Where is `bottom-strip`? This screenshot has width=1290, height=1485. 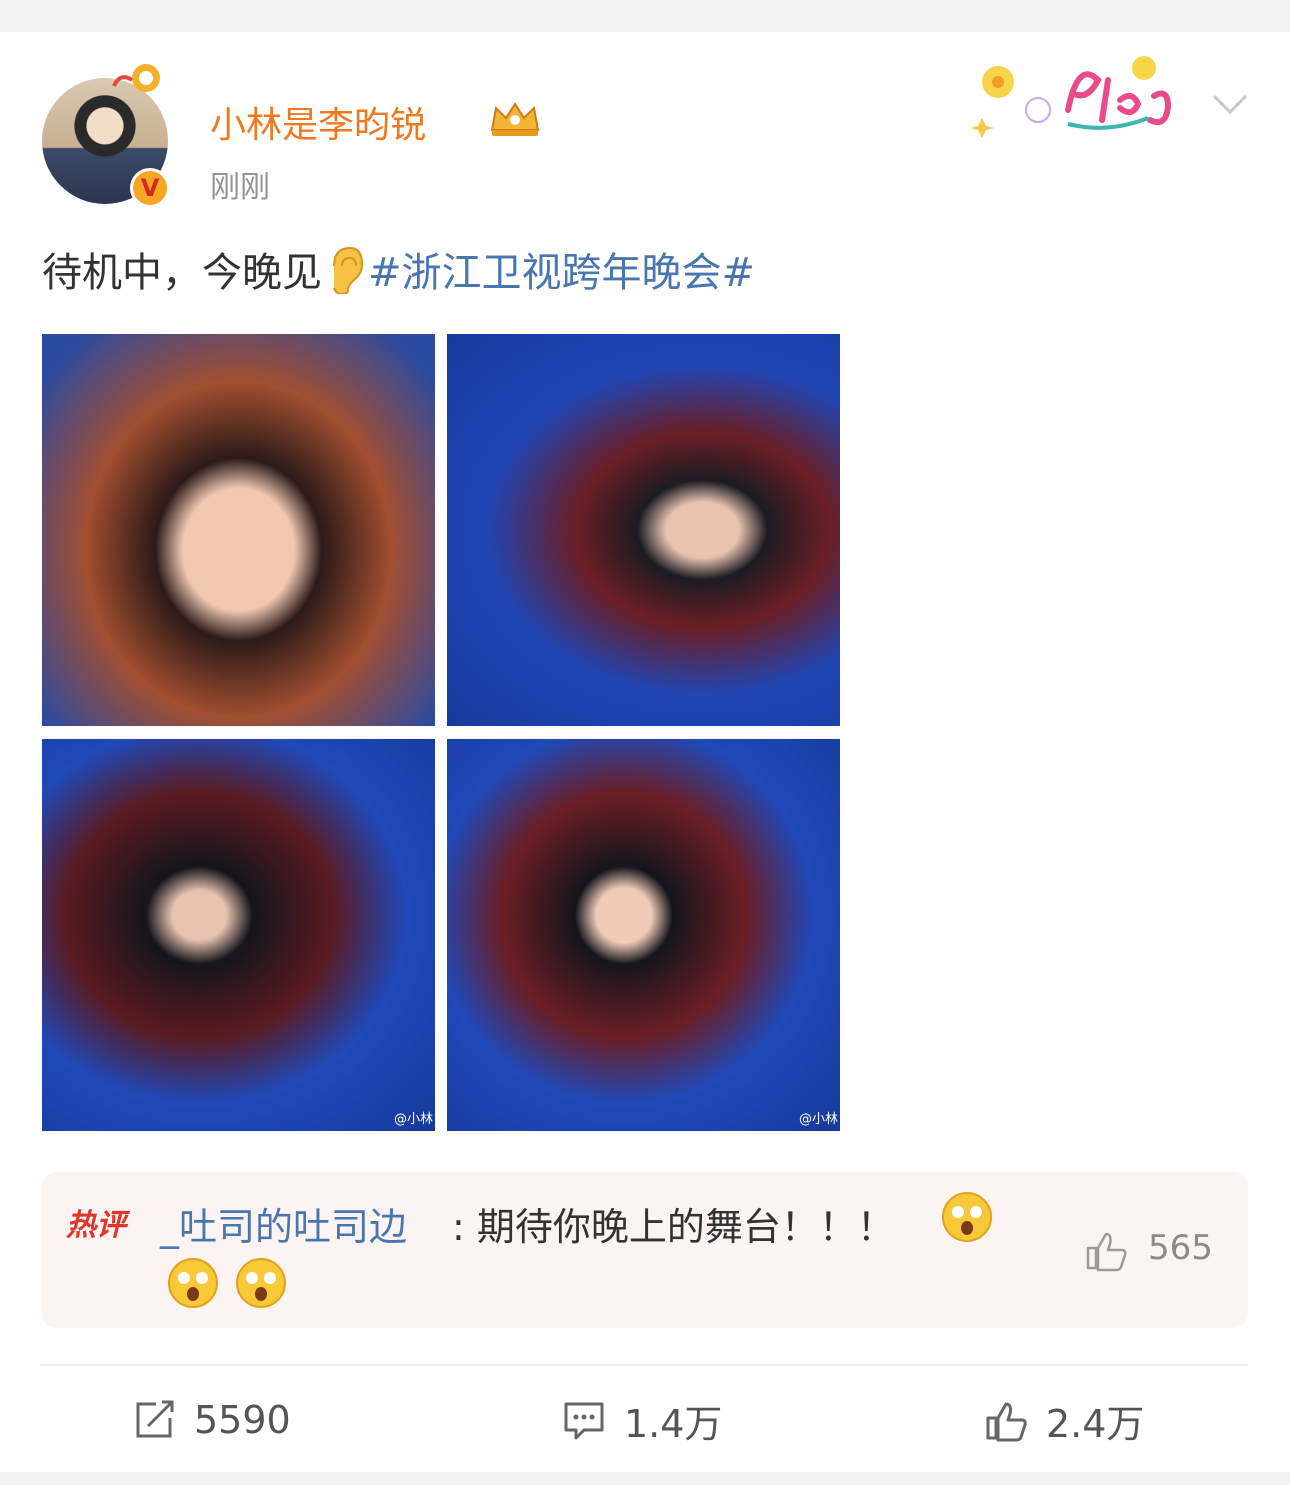
bottom-strip is located at coordinates (645, 1478).